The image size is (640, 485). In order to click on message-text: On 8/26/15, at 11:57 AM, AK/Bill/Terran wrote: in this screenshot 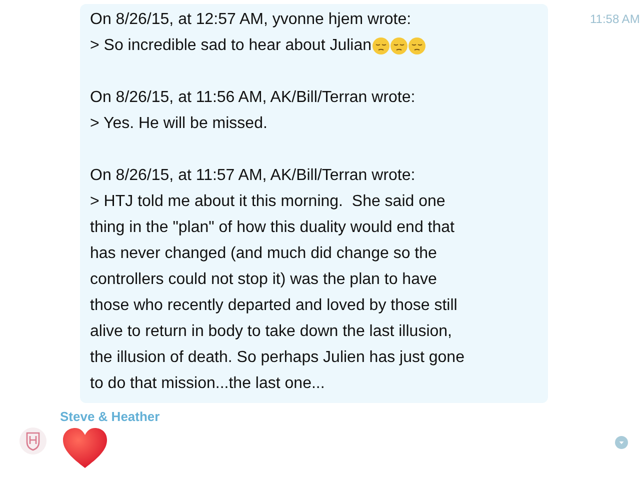, I will do `click(253, 176)`.